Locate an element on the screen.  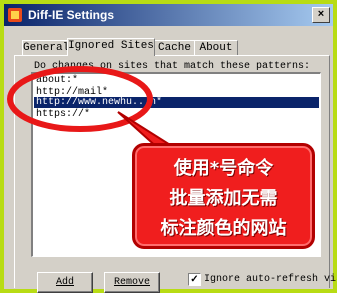
annotation-line-2: 批量添加无需 is located at coordinates (223, 198).